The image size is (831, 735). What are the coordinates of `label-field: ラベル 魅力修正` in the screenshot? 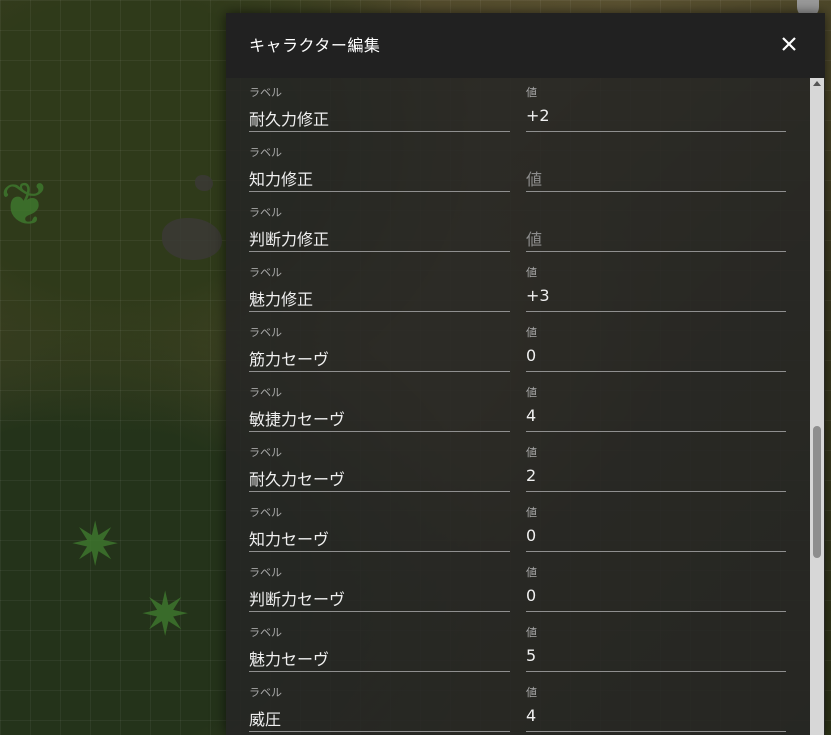 It's located at (379, 288).